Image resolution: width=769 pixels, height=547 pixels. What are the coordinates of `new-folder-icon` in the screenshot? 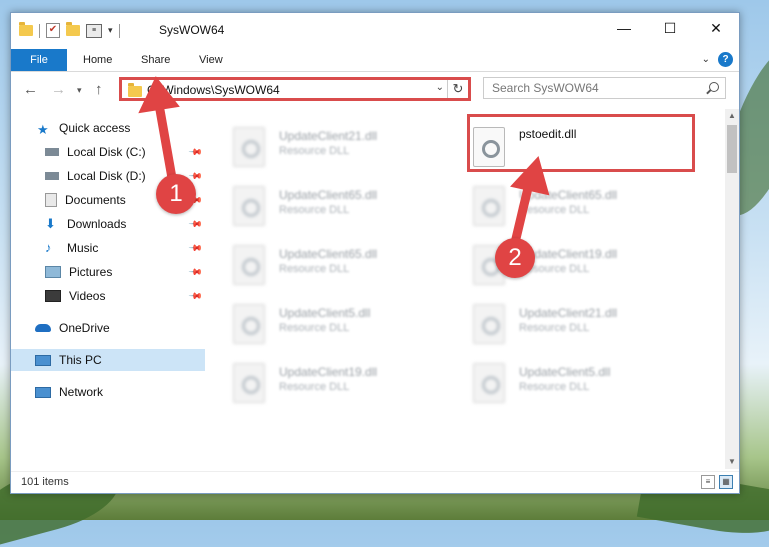 It's located at (73, 29).